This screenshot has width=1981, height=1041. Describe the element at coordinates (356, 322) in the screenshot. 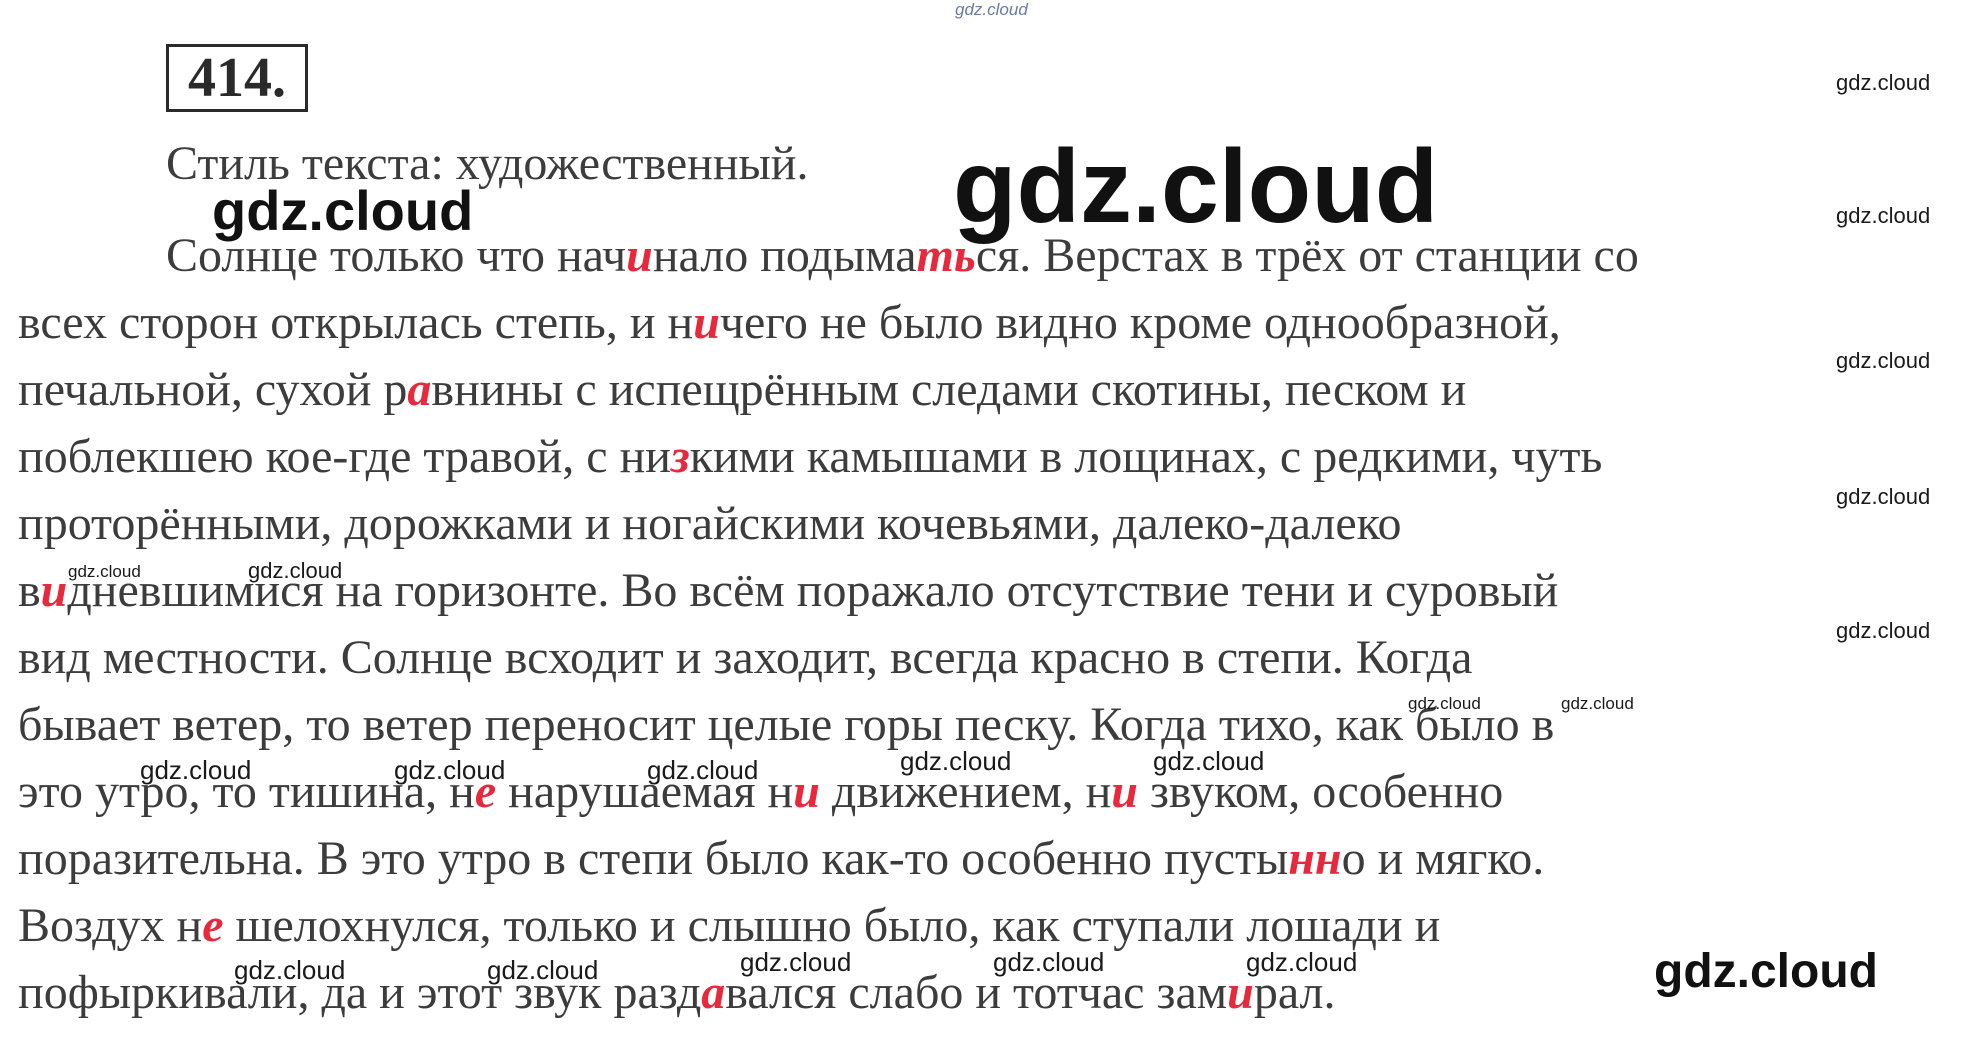

I see `text-segment: всех сторон открылась степь, и н` at that location.